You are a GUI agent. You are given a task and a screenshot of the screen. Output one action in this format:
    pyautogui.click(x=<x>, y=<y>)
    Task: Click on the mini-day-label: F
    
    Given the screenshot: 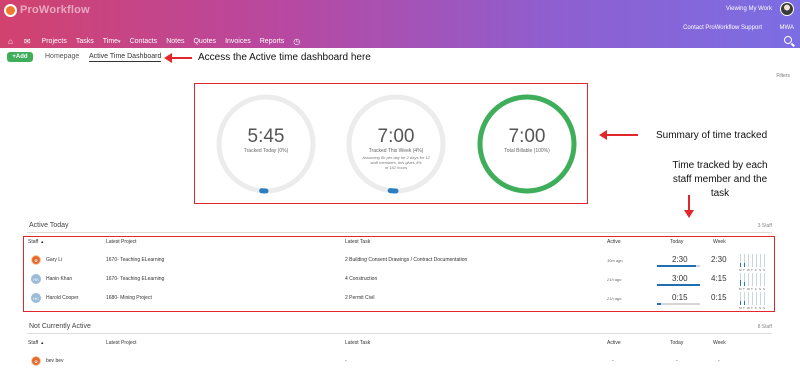 What is the action you would take?
    pyautogui.click(x=756, y=270)
    